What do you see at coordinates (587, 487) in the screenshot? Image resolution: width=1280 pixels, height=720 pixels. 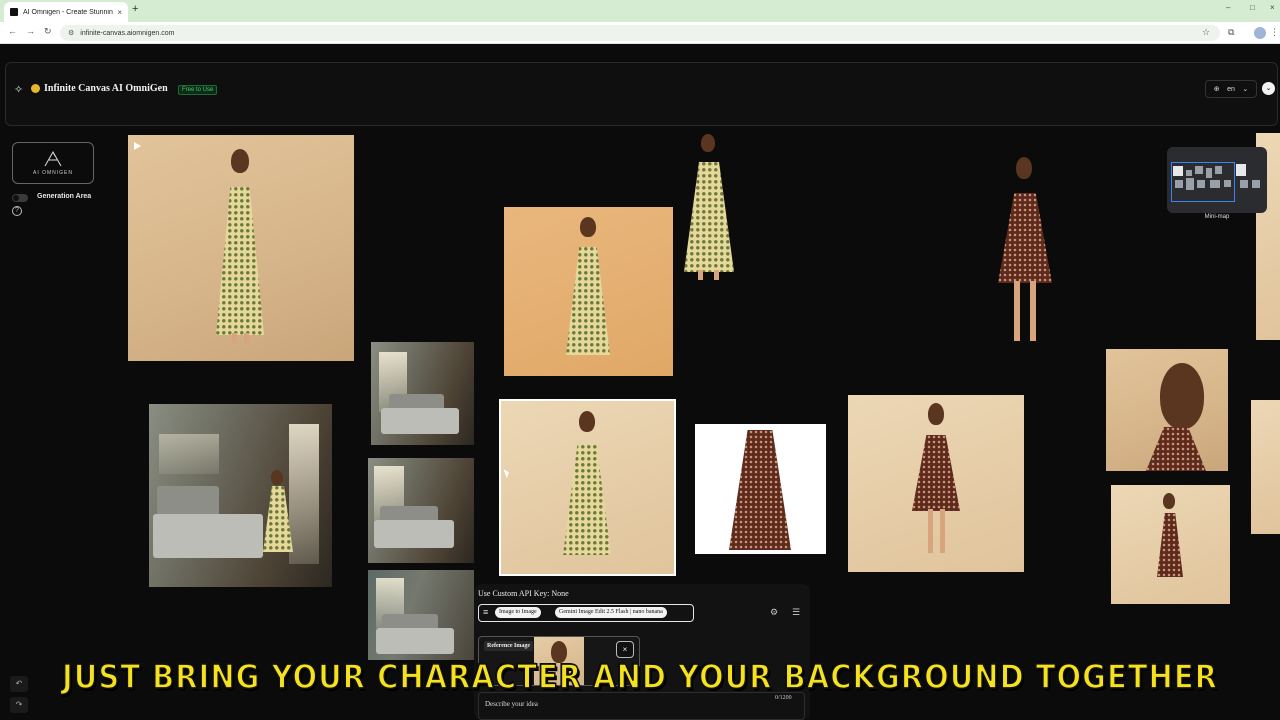 I see `canvas-image-floral-dress-selected` at bounding box center [587, 487].